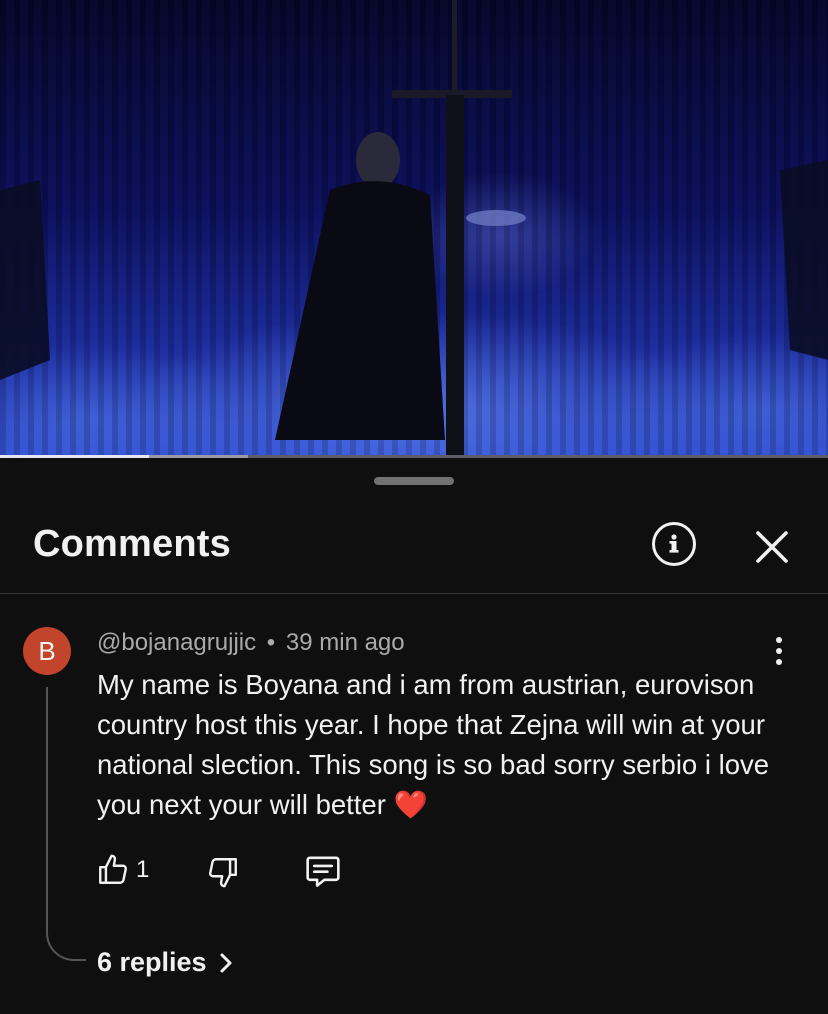  I want to click on info-circle-icon, so click(674, 543).